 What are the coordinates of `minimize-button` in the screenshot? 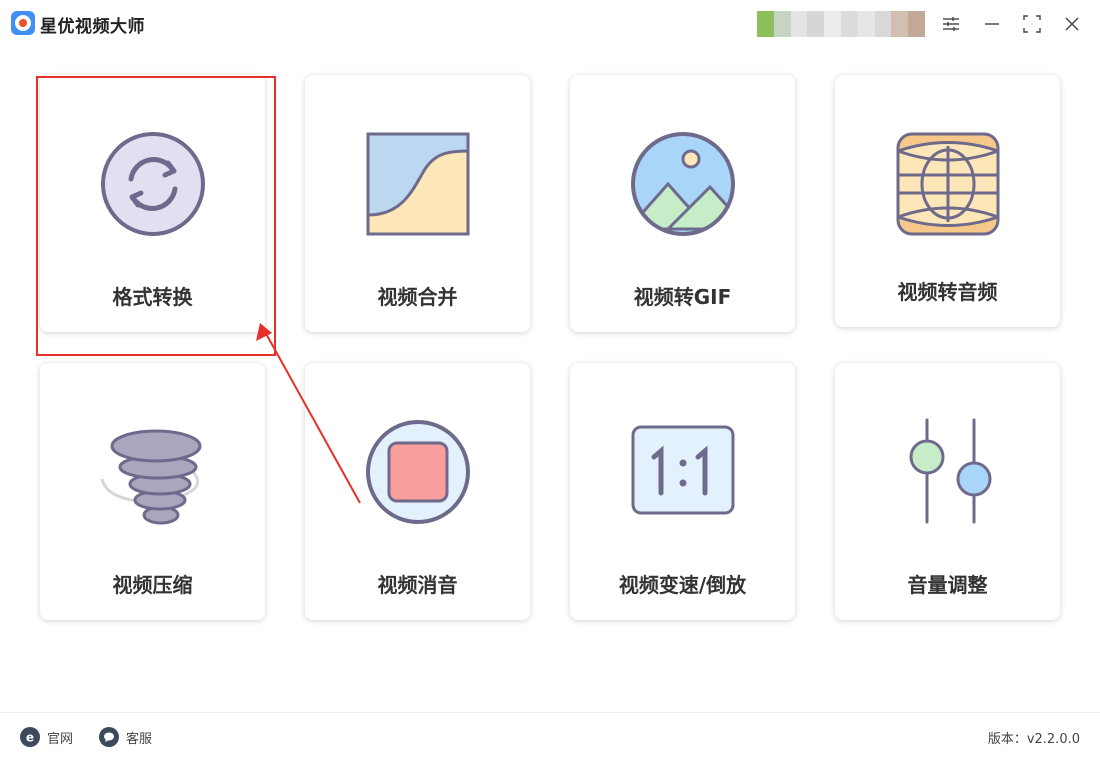 It's located at (992, 24).